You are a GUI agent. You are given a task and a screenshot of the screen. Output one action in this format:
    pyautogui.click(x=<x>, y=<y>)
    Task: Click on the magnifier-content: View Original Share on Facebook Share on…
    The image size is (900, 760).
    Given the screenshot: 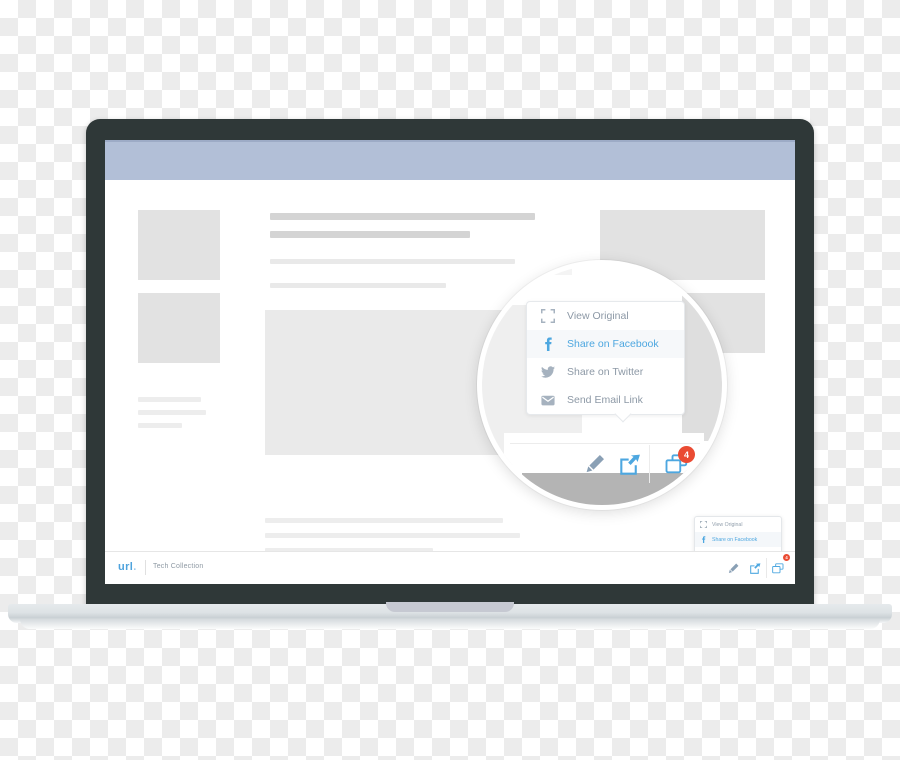 What is the action you would take?
    pyautogui.click(x=602, y=385)
    